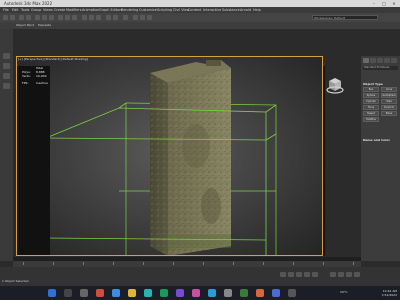 The width and height of the screenshot is (400, 300). What do you see at coordinates (74, 17) in the screenshot?
I see `scale-icon` at bounding box center [74, 17].